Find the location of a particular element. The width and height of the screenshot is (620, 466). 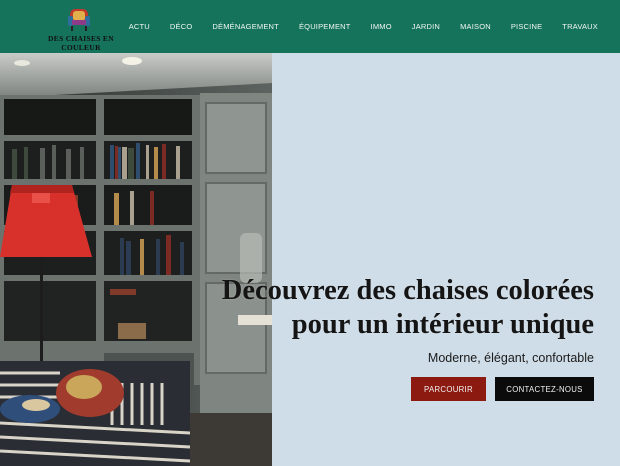

hero-title-line1: Découvrez des chaises colorées is located at coordinates (407, 290).